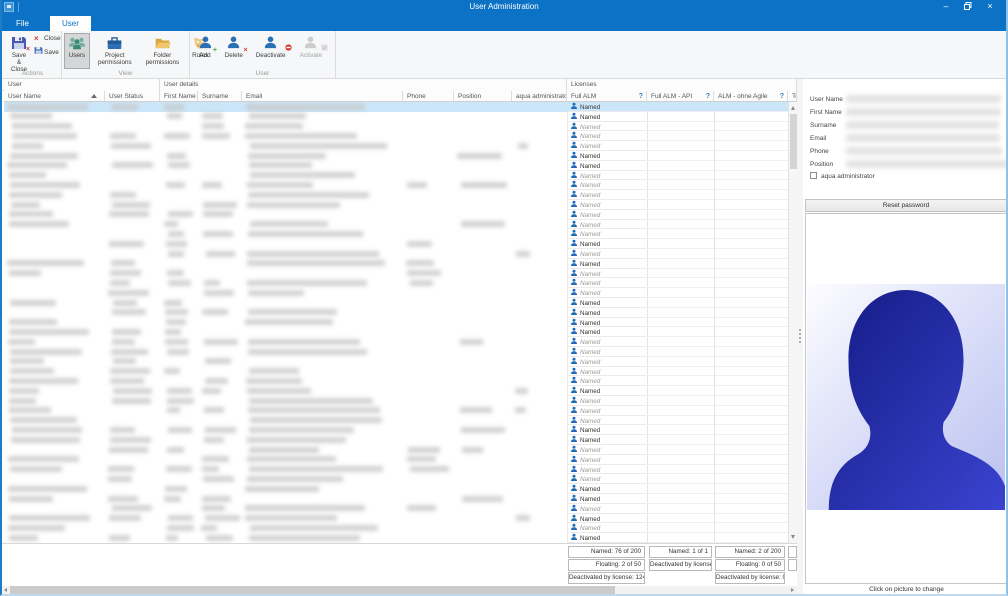 The width and height of the screenshot is (1008, 596). What do you see at coordinates (607, 96) in the screenshot?
I see `column-header-full-alm: Full ALM?` at bounding box center [607, 96].